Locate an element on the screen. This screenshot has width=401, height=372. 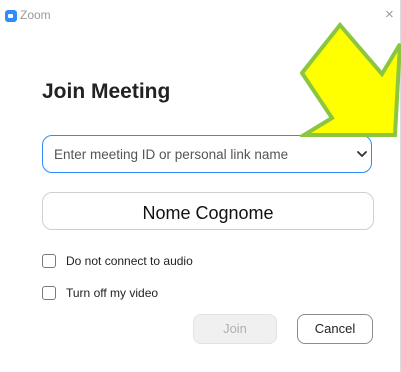
annotation-arrow is located at coordinates (350, 79).